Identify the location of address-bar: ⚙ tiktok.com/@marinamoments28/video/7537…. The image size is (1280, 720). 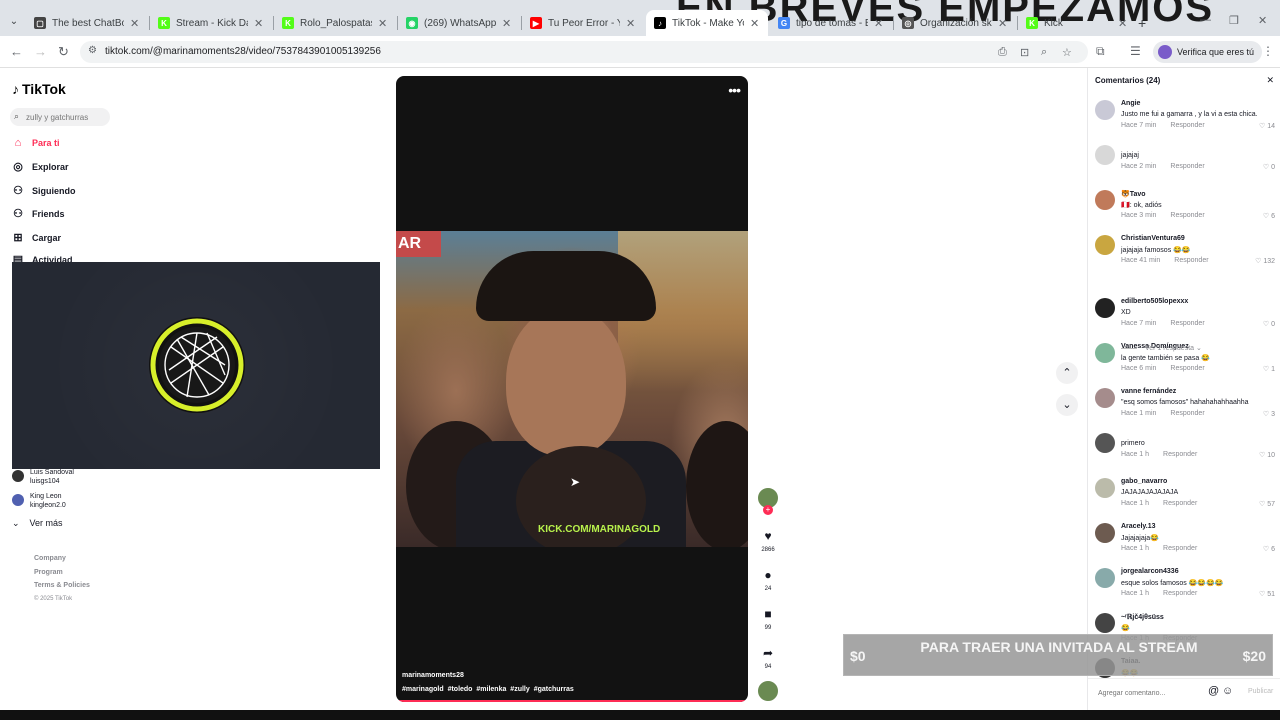
(584, 52).